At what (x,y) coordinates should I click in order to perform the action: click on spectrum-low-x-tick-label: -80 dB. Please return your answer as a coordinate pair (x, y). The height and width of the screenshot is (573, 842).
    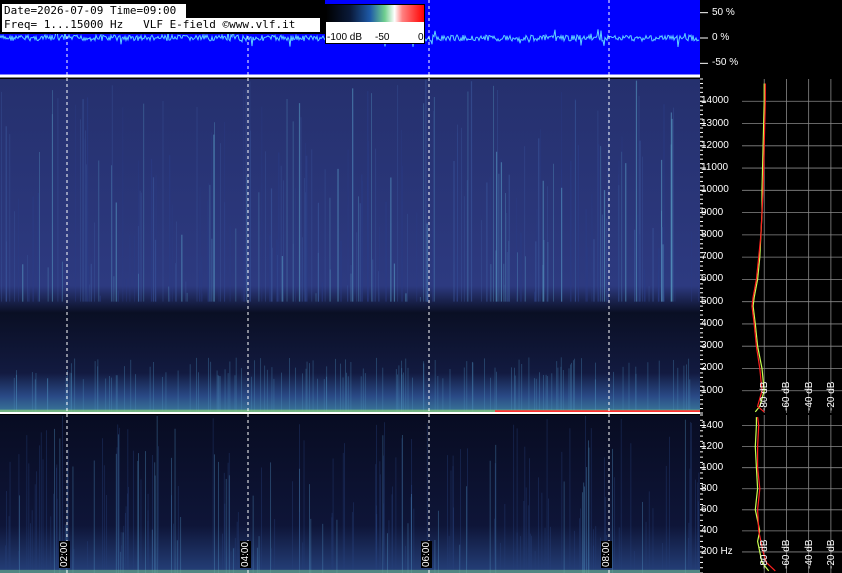
    Looking at the image, I should click on (765, 554).